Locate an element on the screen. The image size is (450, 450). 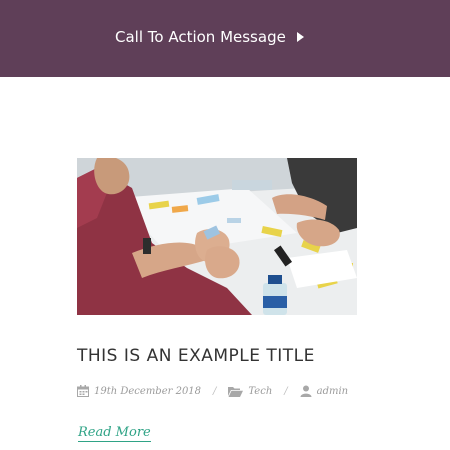
calendar-icon is located at coordinates (83, 391).